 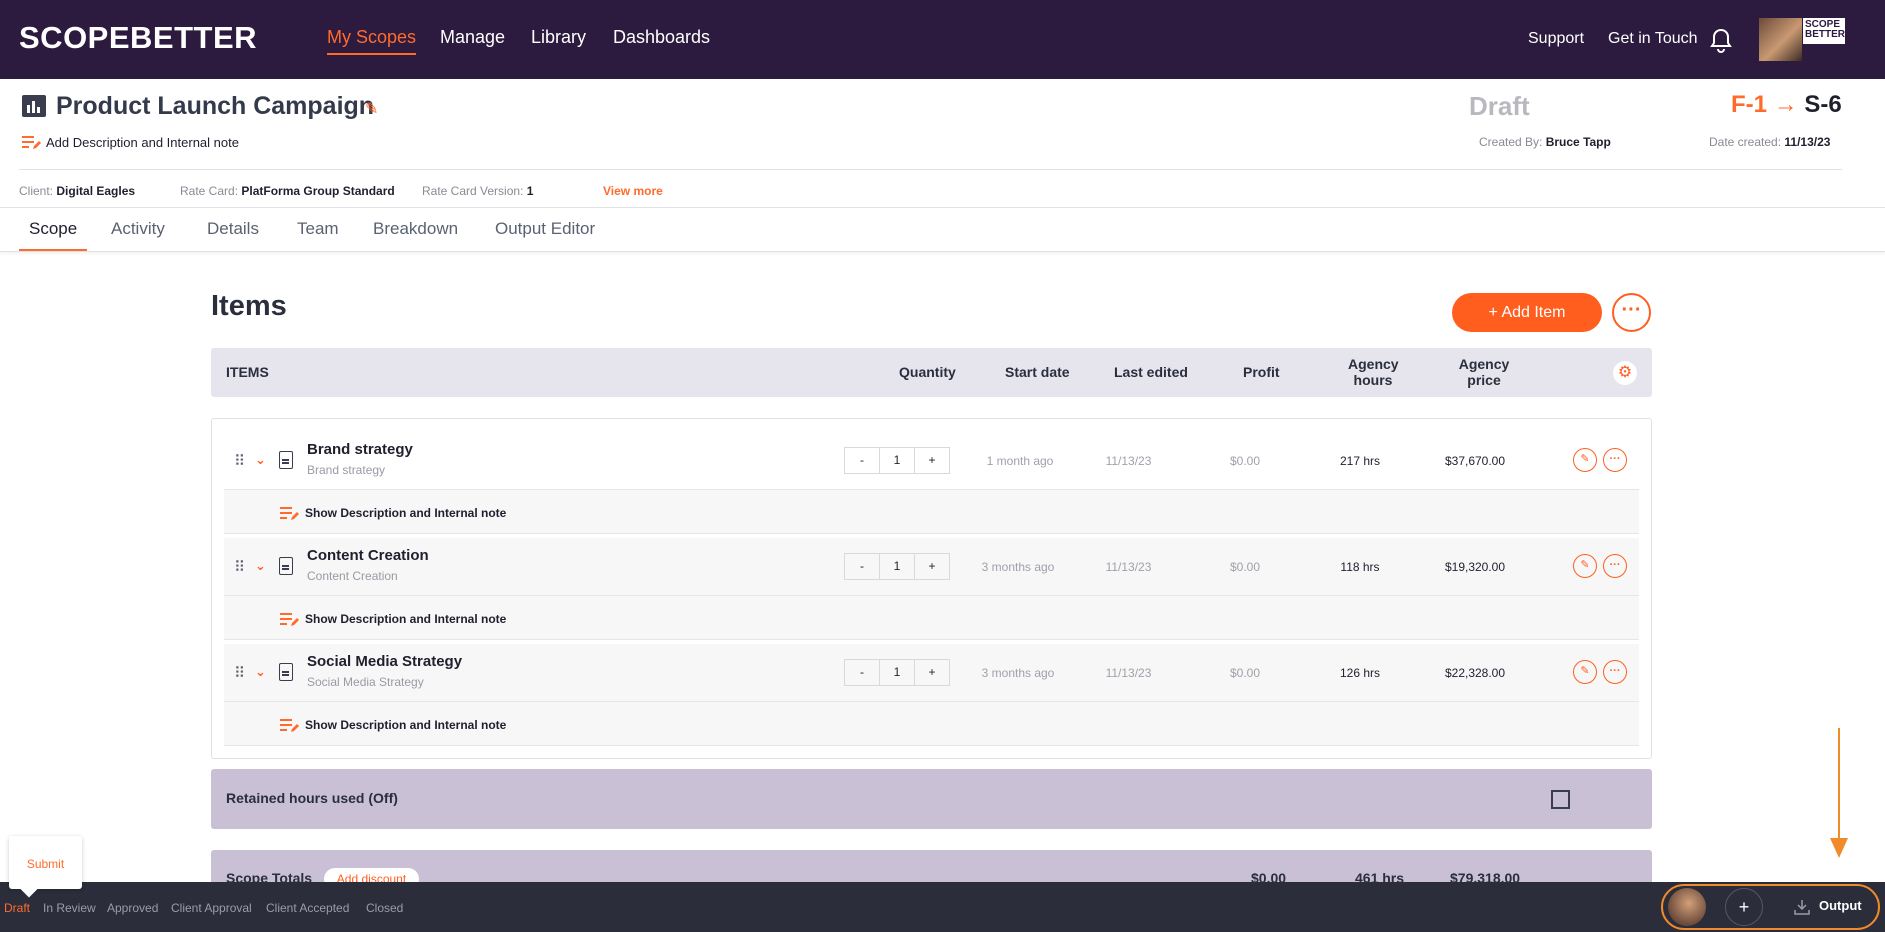 I want to click on tab-activity: Activity, so click(x=138, y=229).